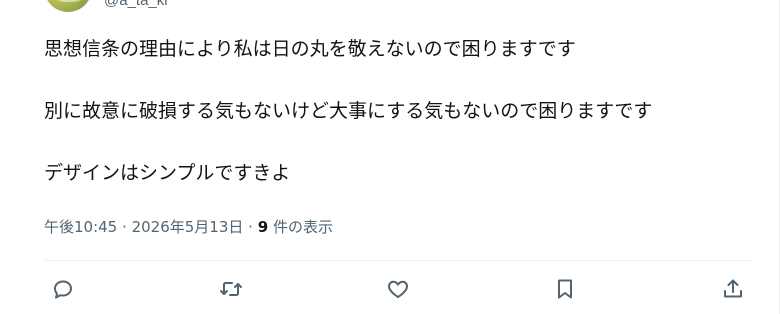 The image size is (780, 314). Describe the element at coordinates (303, 227) in the screenshot. I see `views-label: 件の表示` at that location.